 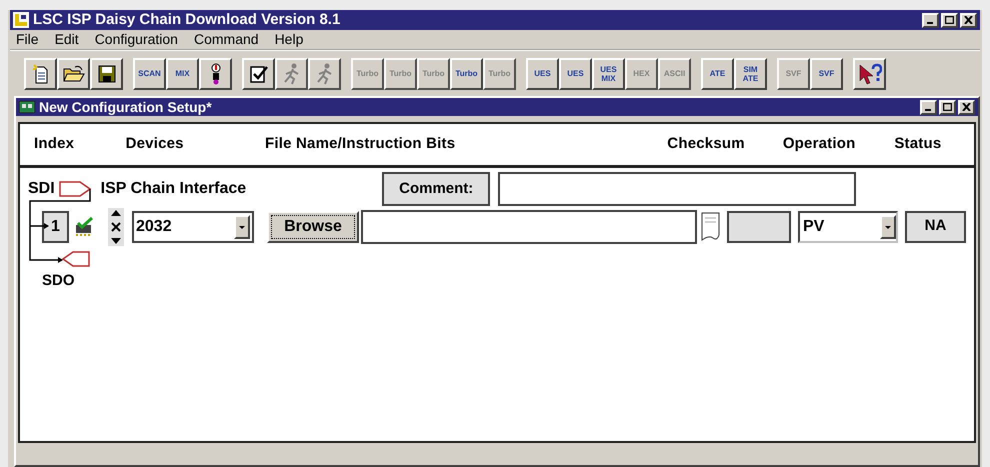 I want to click on sdo-label: SDO, so click(x=58, y=281).